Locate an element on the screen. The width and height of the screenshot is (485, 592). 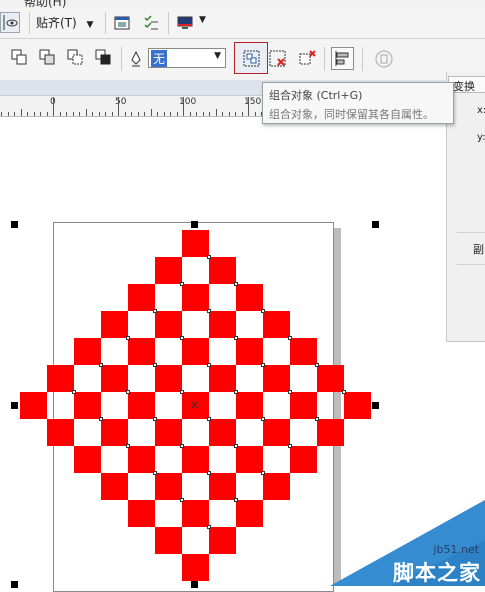
selection-handle-right is located at coordinates (375, 405).